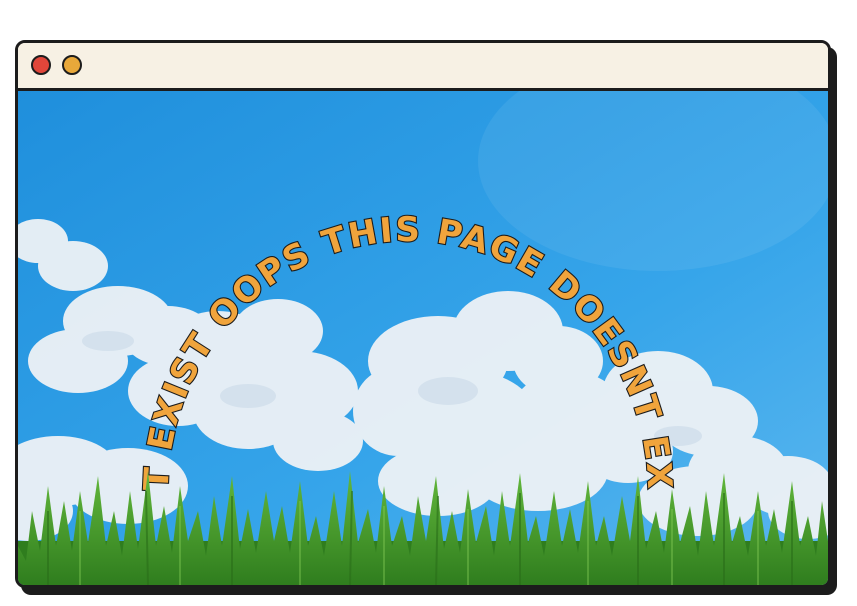 The height and width of the screenshot is (606, 857). I want to click on minimize-button, so click(72, 65).